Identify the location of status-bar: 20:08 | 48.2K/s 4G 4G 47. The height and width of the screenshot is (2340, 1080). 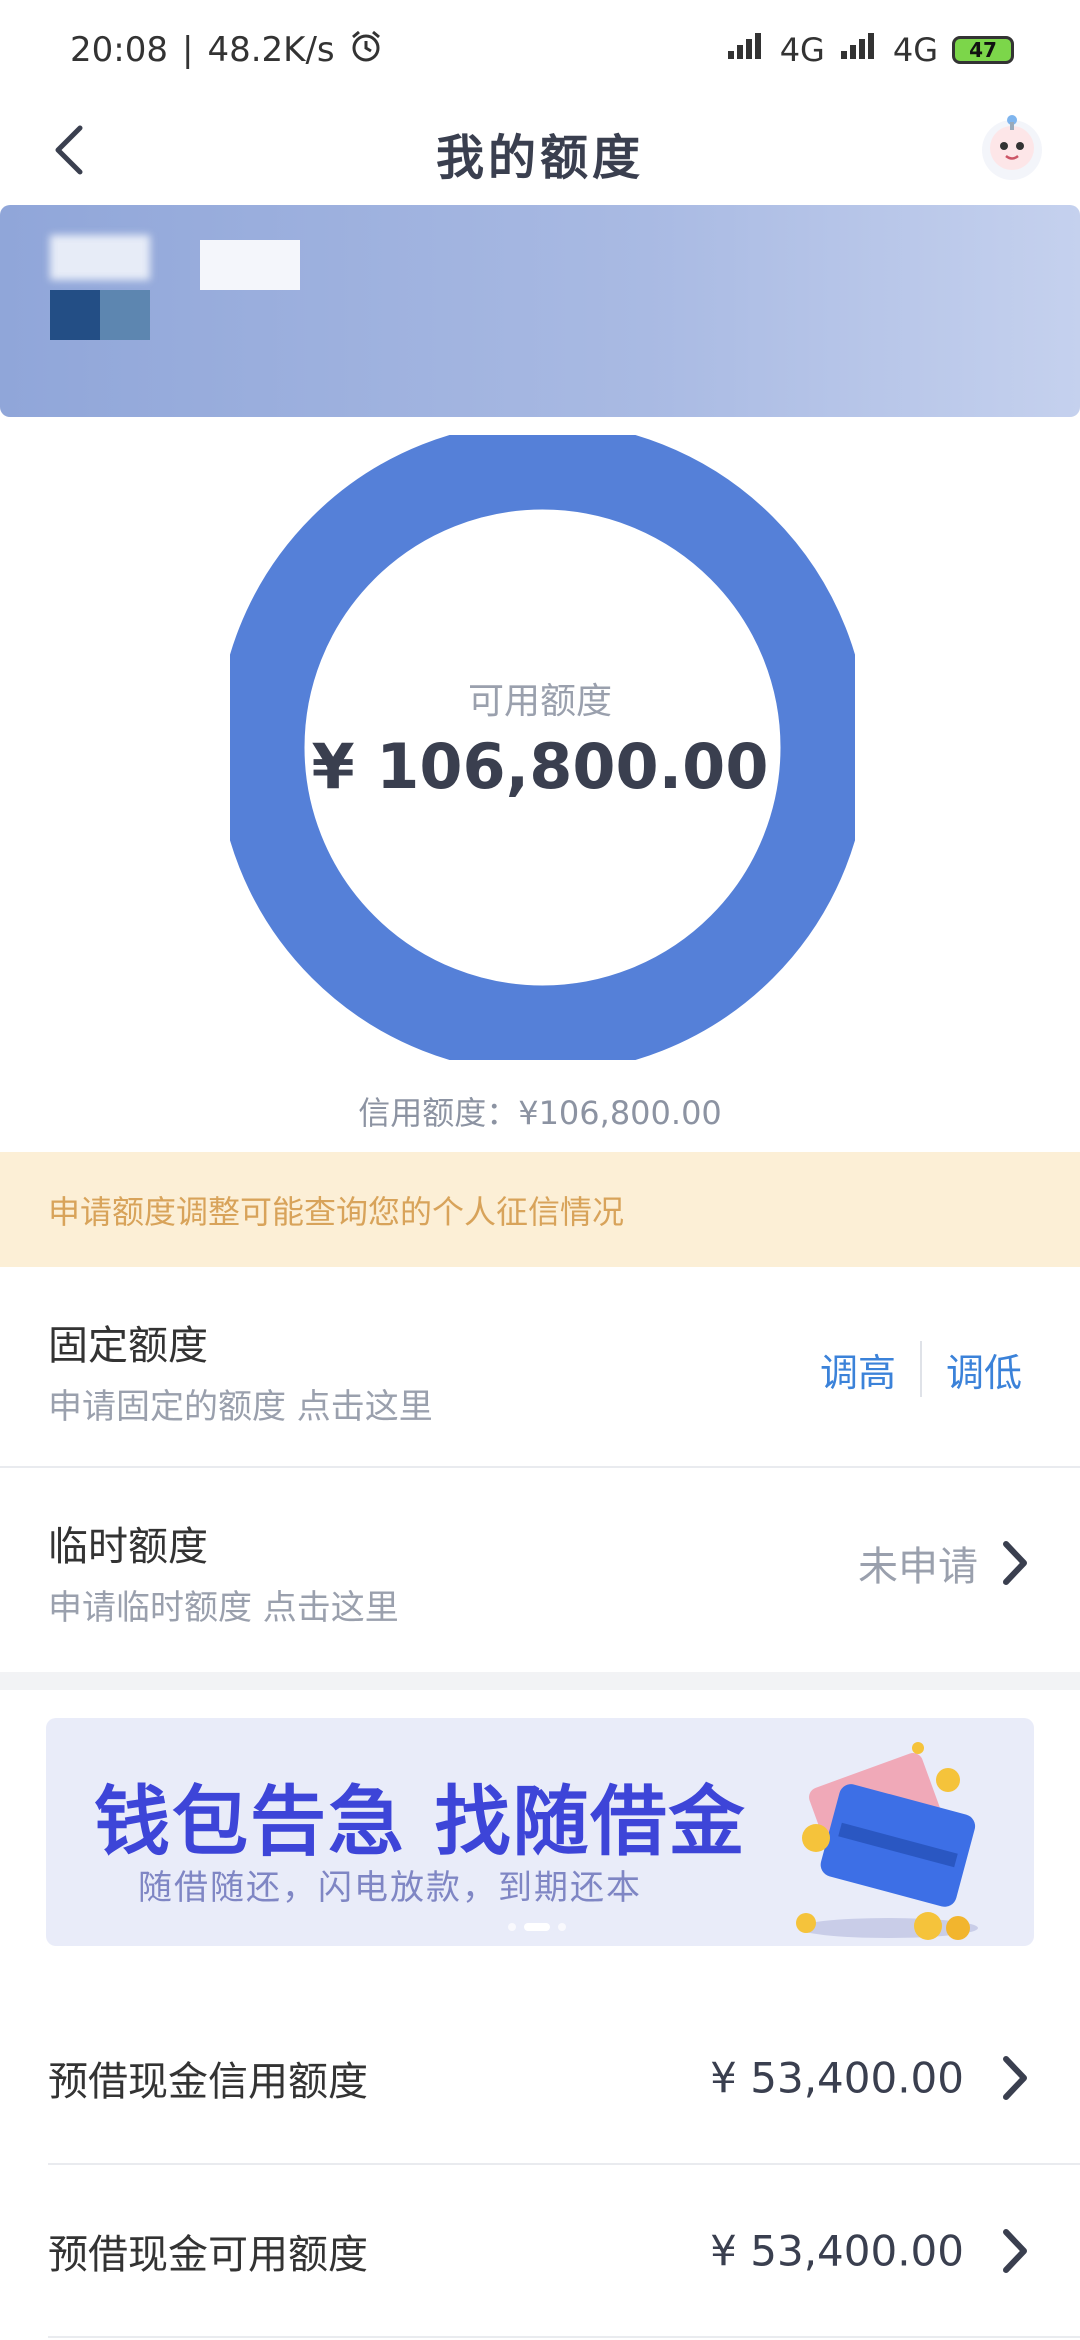
(540, 50).